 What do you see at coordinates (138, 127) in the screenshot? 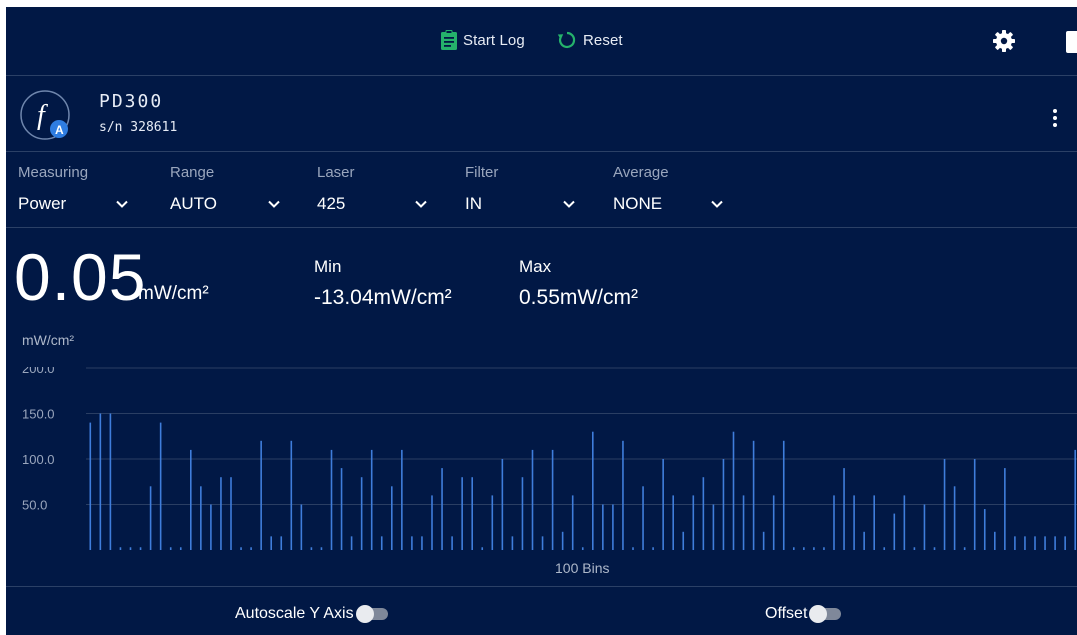
I see `device-serial: s/n 328611` at bounding box center [138, 127].